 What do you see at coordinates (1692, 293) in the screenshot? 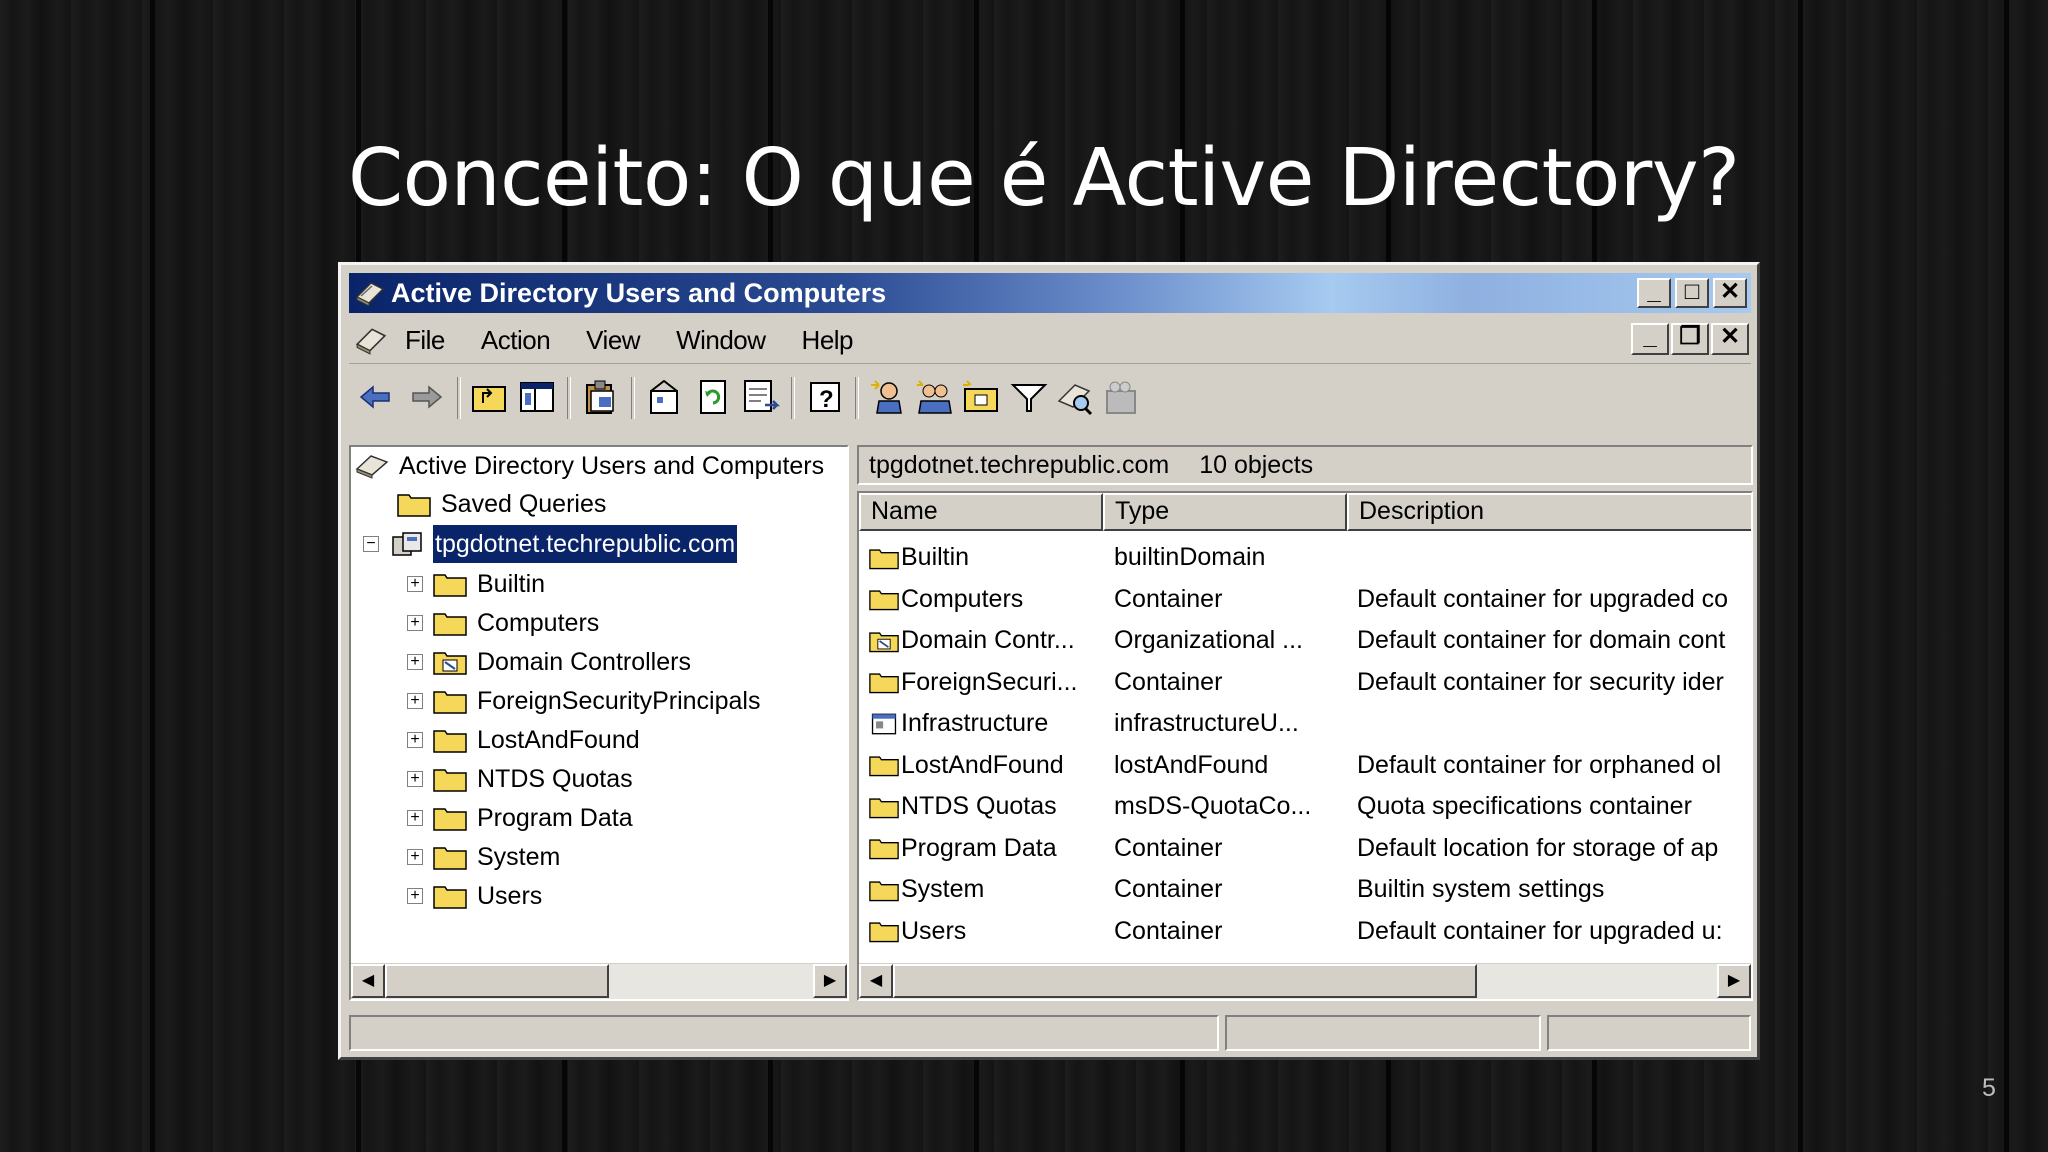
I see `maximize-button: □` at bounding box center [1692, 293].